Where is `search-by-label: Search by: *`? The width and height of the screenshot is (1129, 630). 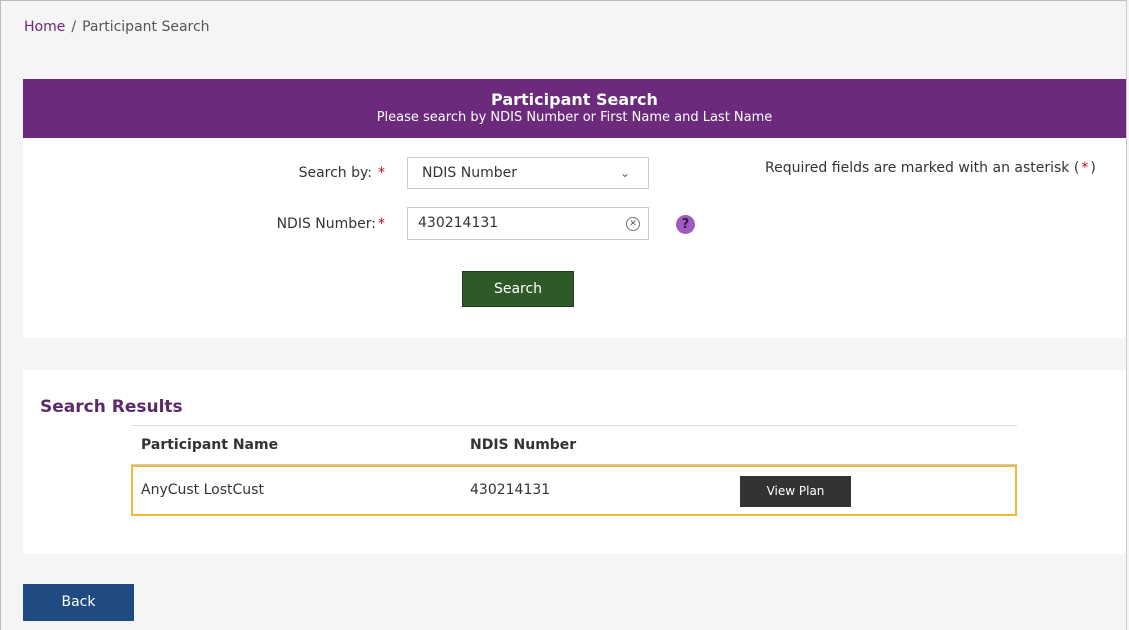
search-by-label: Search by: * is located at coordinates (314, 173).